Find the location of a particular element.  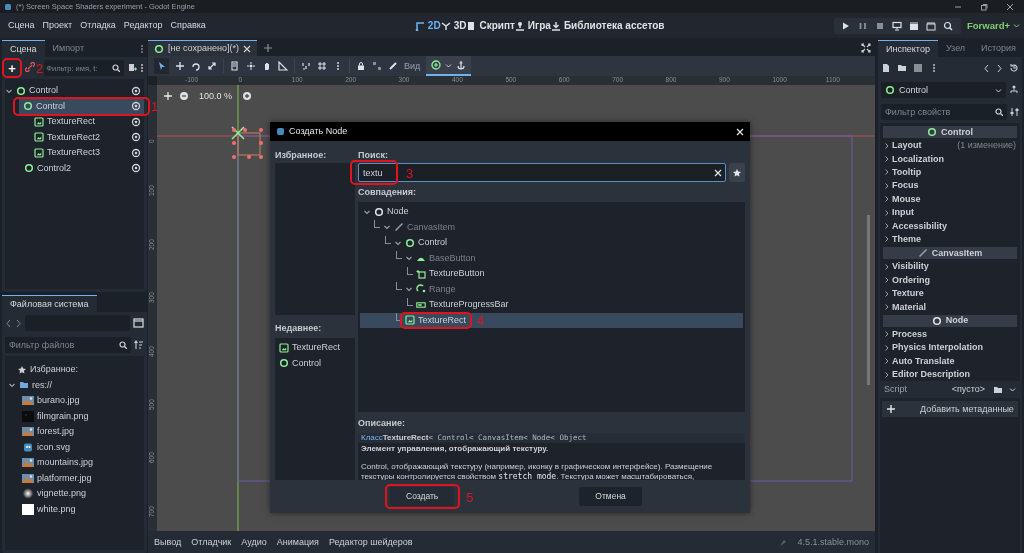

filter-settings-icon is located at coordinates (1014, 112).